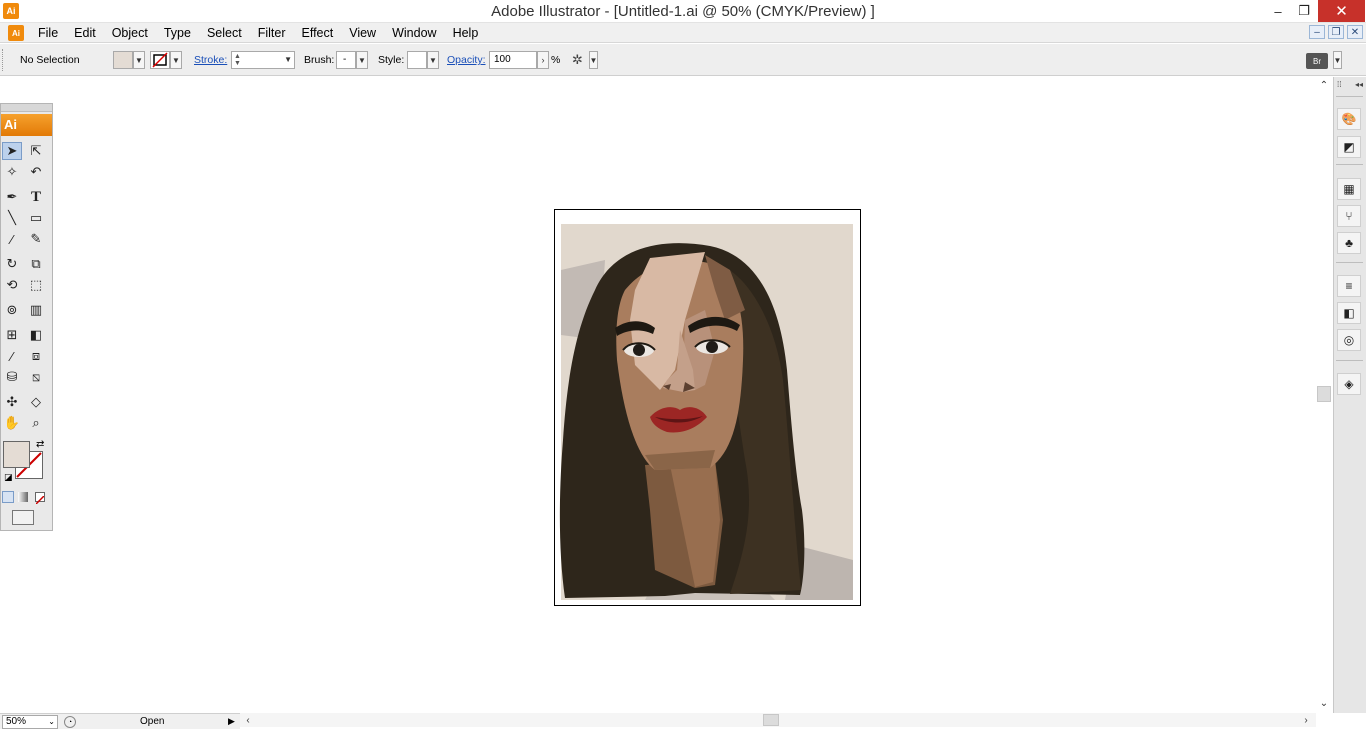 Image resolution: width=1366 pixels, height=729 pixels. What do you see at coordinates (771, 720) in the screenshot?
I see `horizontal-scroll-thumb` at bounding box center [771, 720].